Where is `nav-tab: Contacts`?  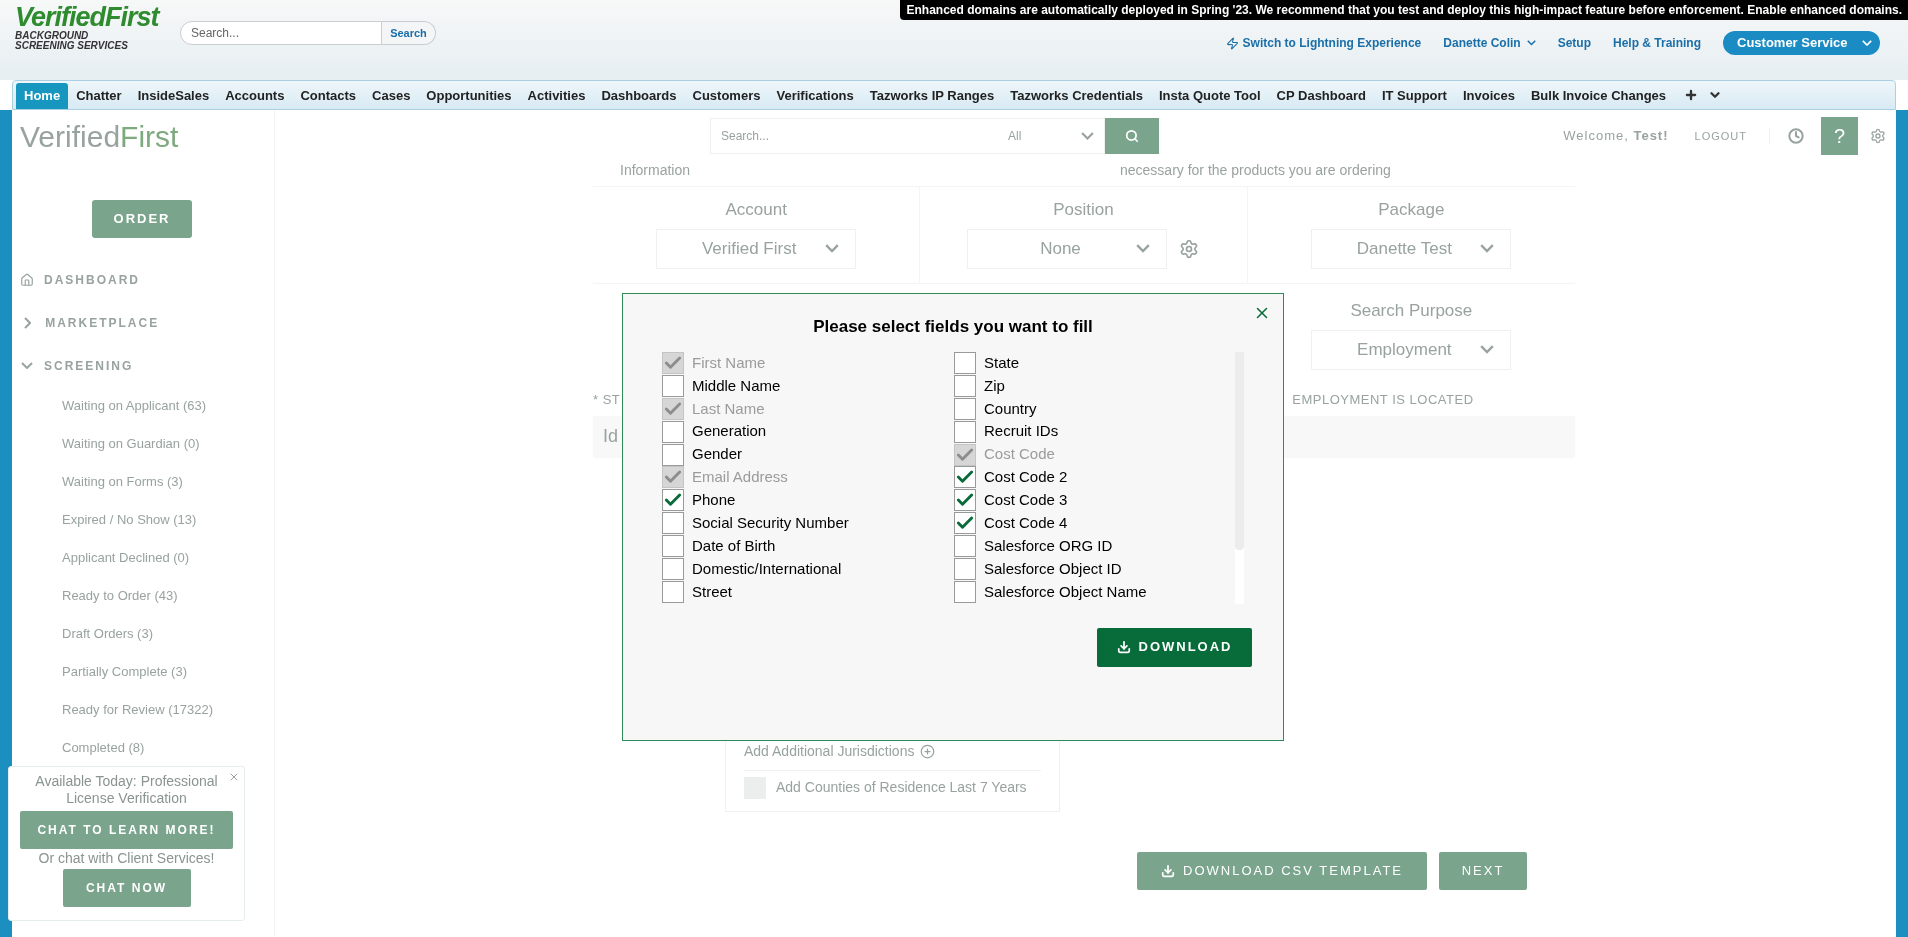
nav-tab: Contacts is located at coordinates (328, 96).